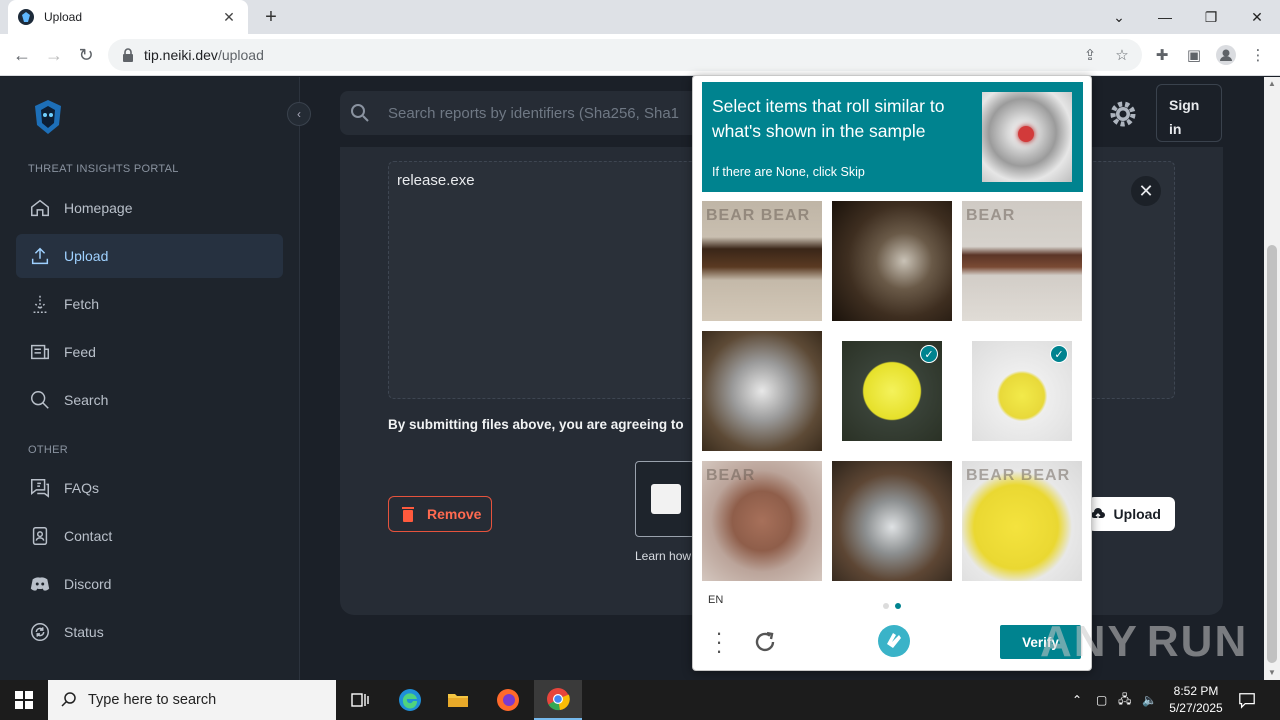 This screenshot has height=720, width=1280. I want to click on start-button, so click(24, 700).